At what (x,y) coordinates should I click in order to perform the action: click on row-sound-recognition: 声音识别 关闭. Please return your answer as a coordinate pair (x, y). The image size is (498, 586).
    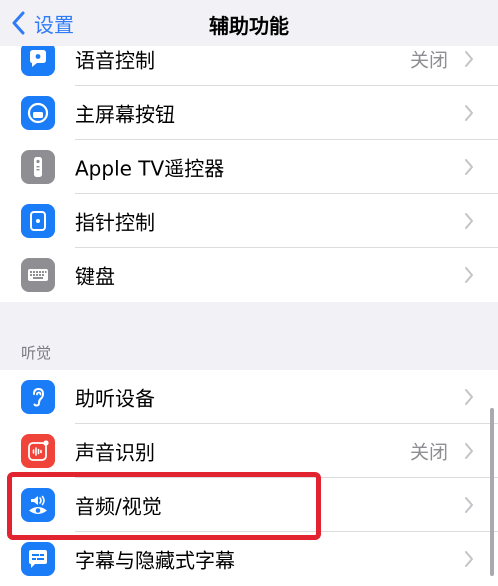
    Looking at the image, I should click on (249, 451).